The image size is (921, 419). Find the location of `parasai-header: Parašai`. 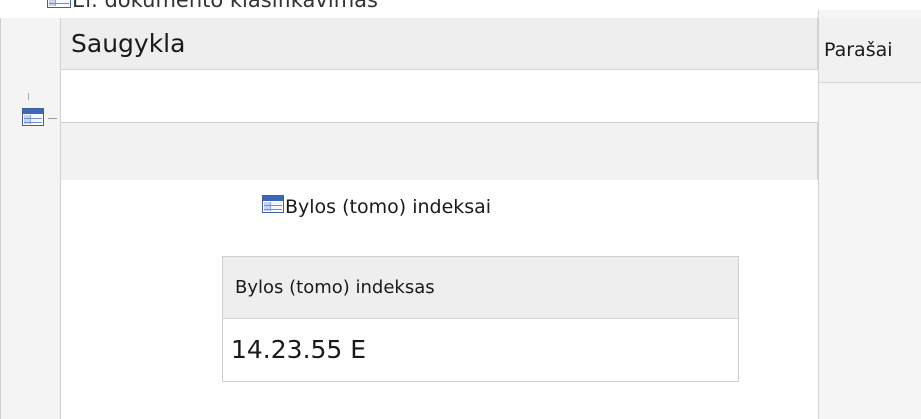

parasai-header: Parašai is located at coordinates (870, 50).